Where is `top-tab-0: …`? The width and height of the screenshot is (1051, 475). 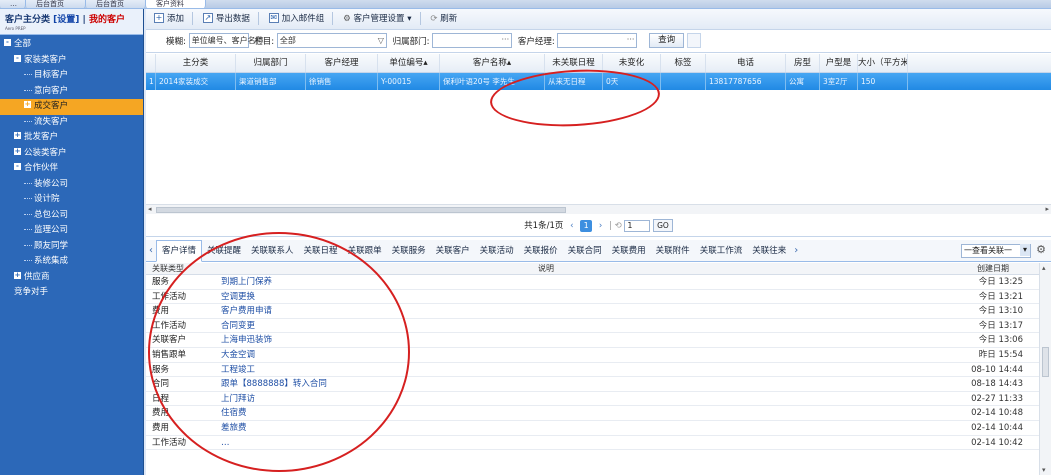
top-tab-0: … is located at coordinates (13, 4).